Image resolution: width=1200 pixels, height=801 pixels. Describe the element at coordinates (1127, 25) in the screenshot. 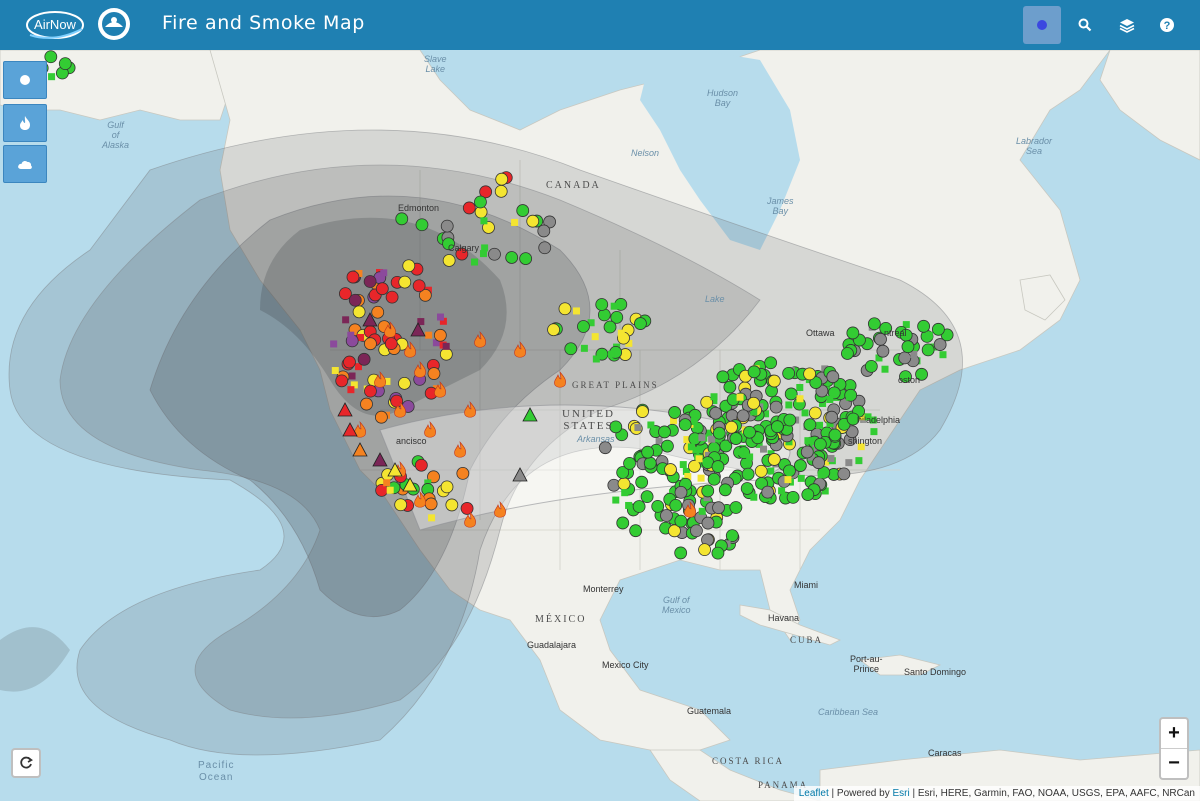

I see `layers-button` at that location.